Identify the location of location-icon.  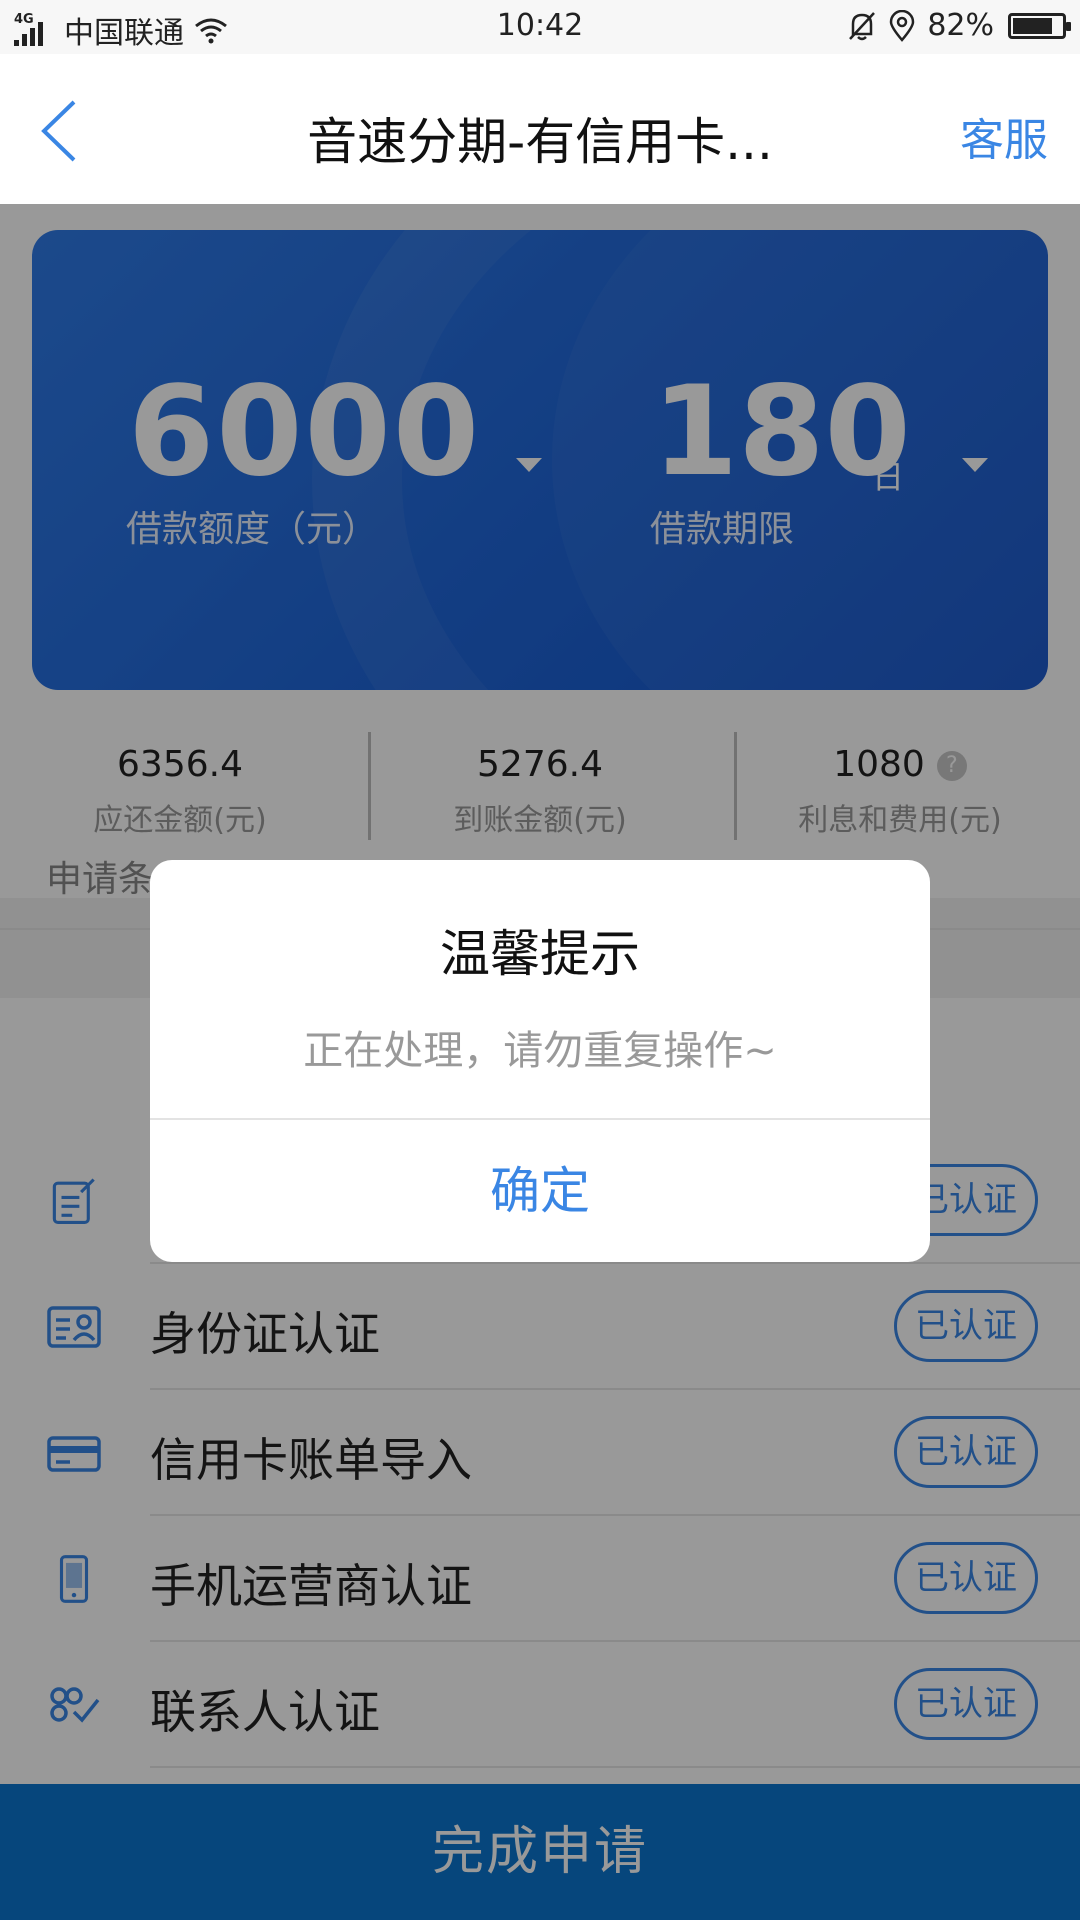
(902, 25).